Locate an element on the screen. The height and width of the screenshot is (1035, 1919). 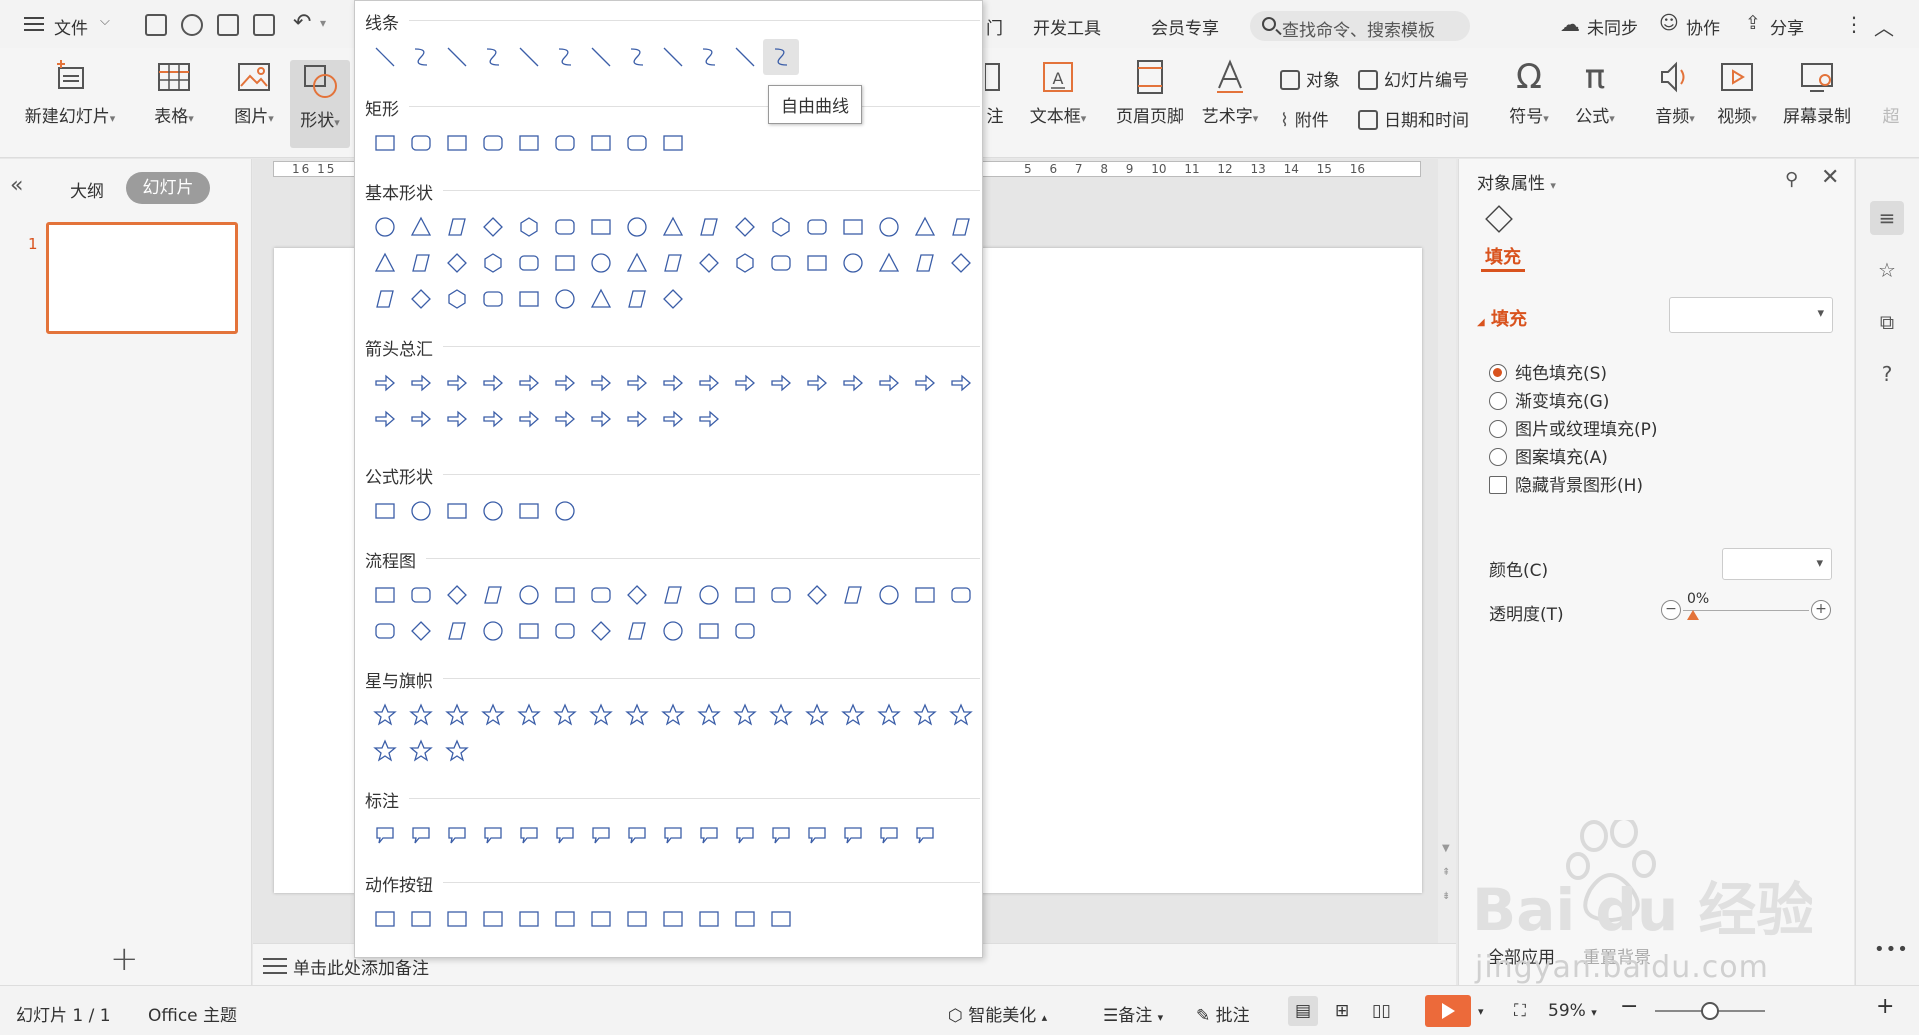
radio-gradient-fill: 渐变填充(G) is located at coordinates (1549, 399).